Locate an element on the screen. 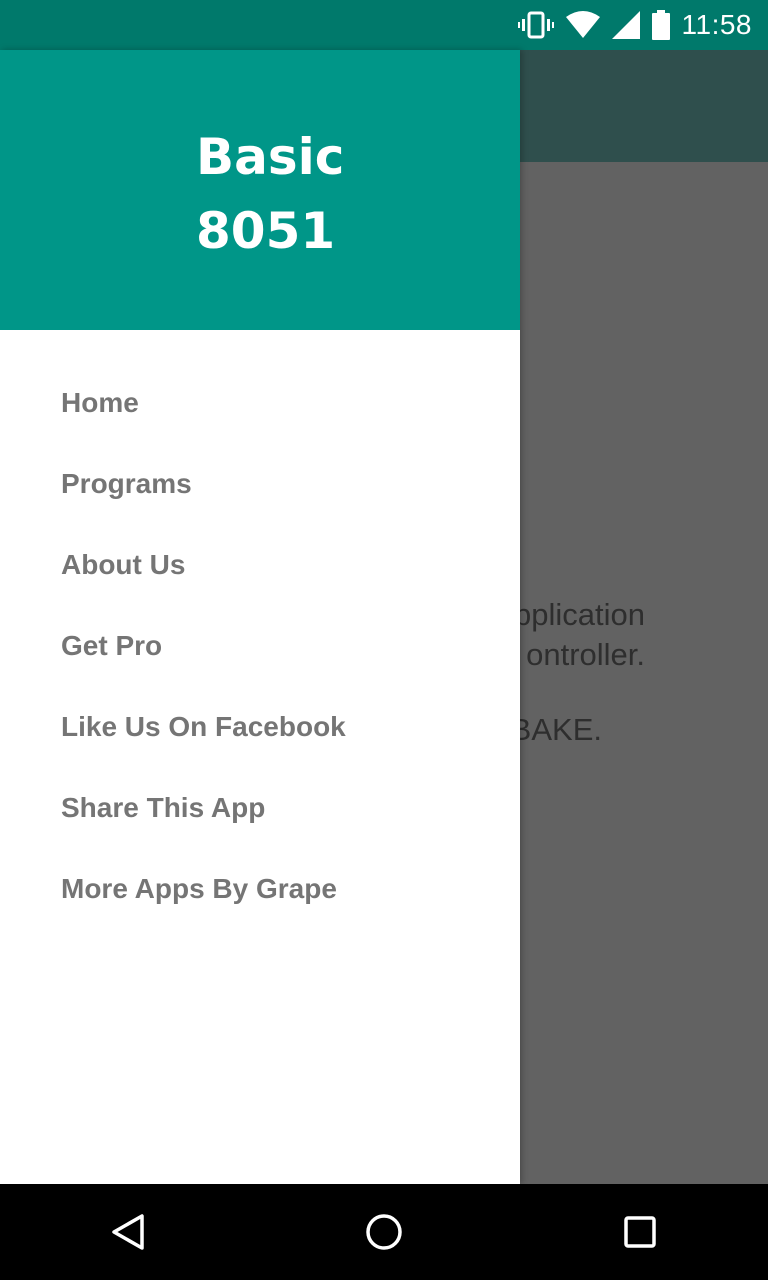 Image resolution: width=768 pixels, height=1280 pixels. wifi-icon is located at coordinates (582, 24).